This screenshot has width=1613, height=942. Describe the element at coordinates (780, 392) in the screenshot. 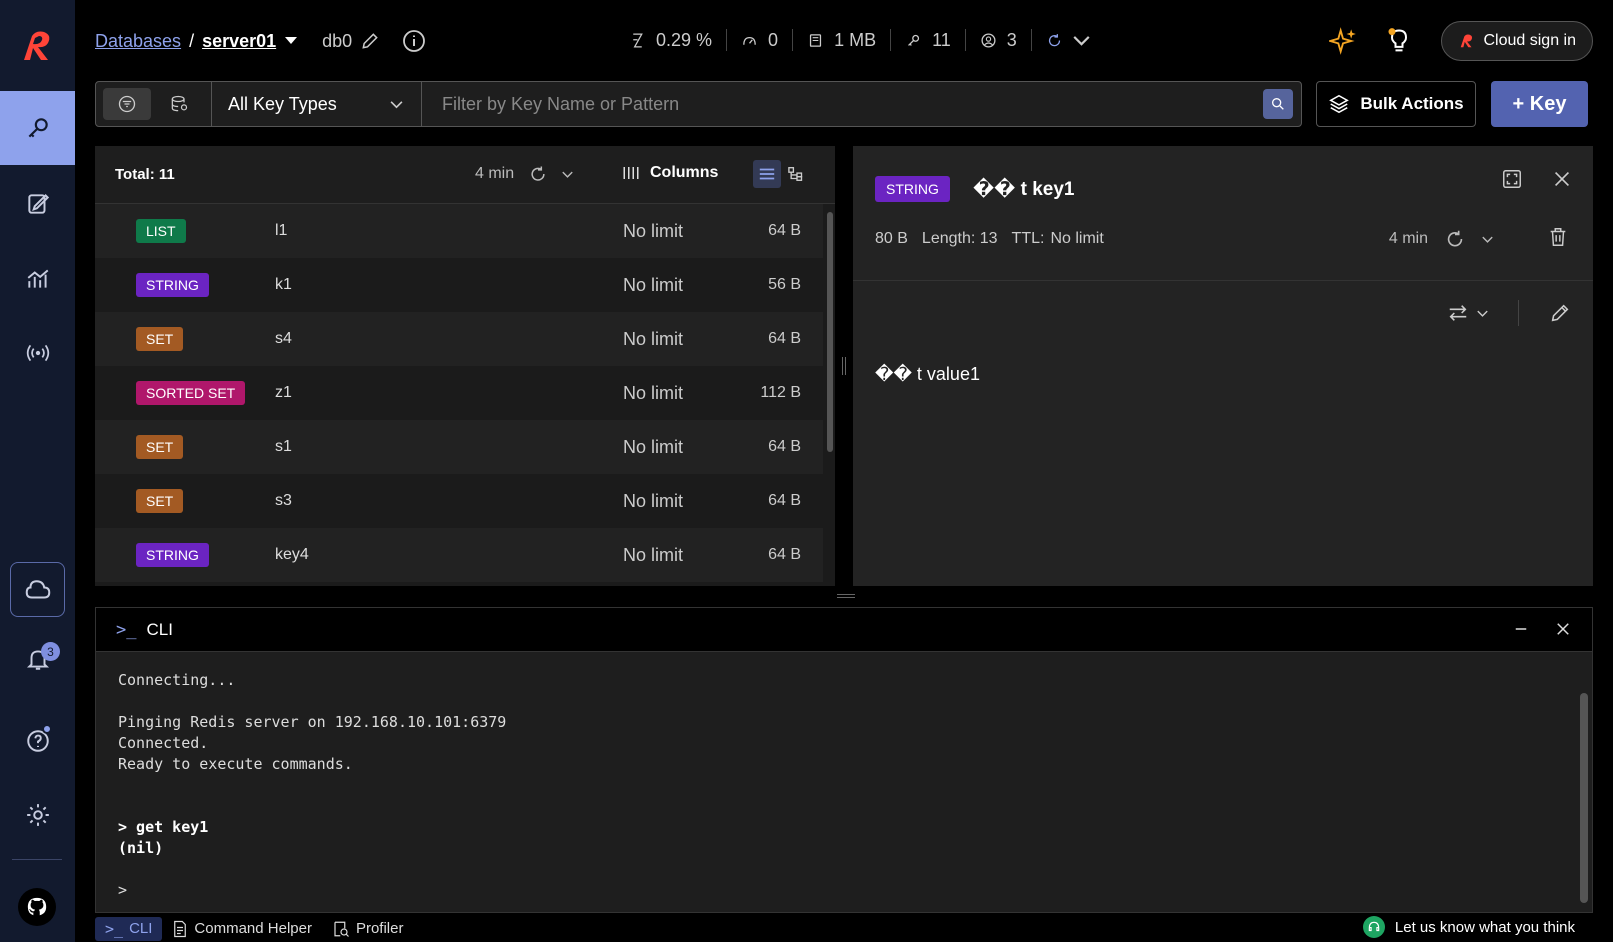

I see `key-size: 112 B` at that location.